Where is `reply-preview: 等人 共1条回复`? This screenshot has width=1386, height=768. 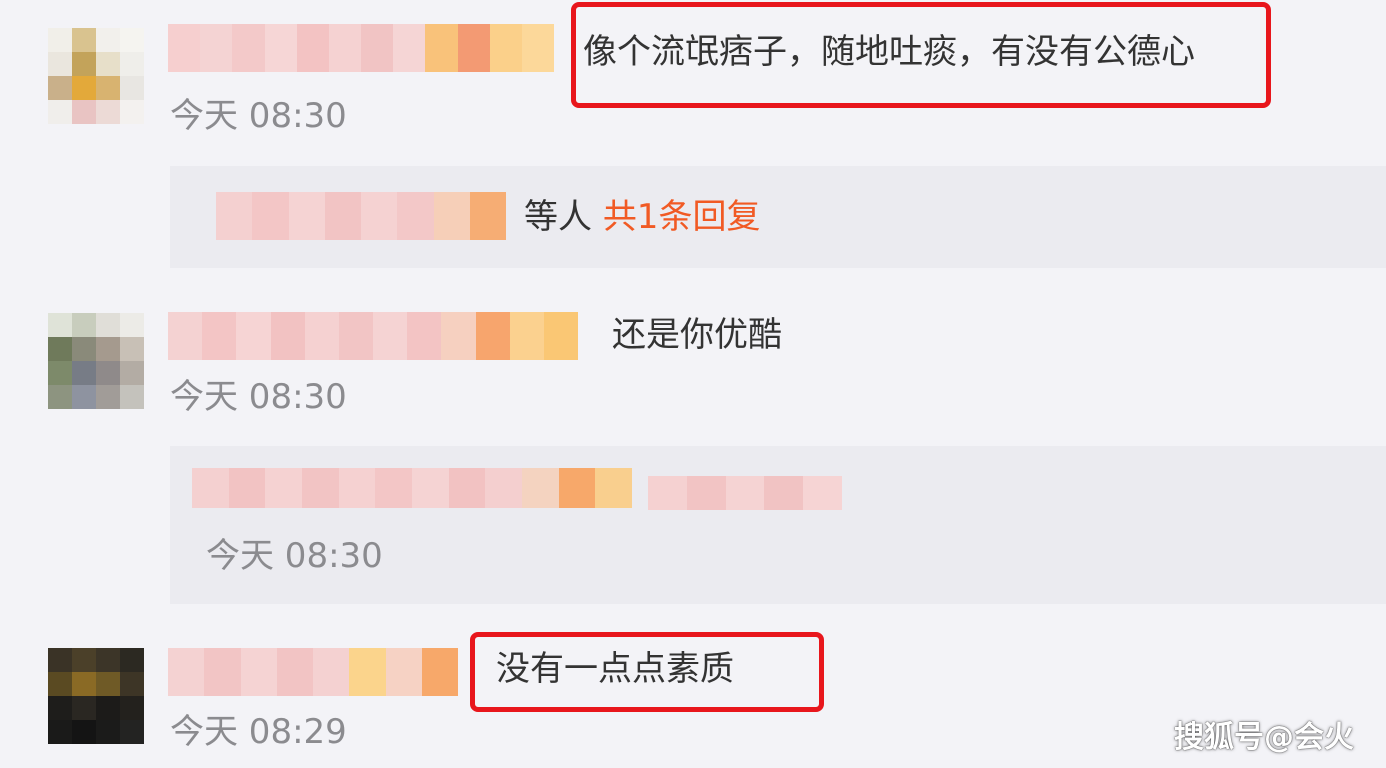
reply-preview: 等人 共1条回复 is located at coordinates (778, 217).